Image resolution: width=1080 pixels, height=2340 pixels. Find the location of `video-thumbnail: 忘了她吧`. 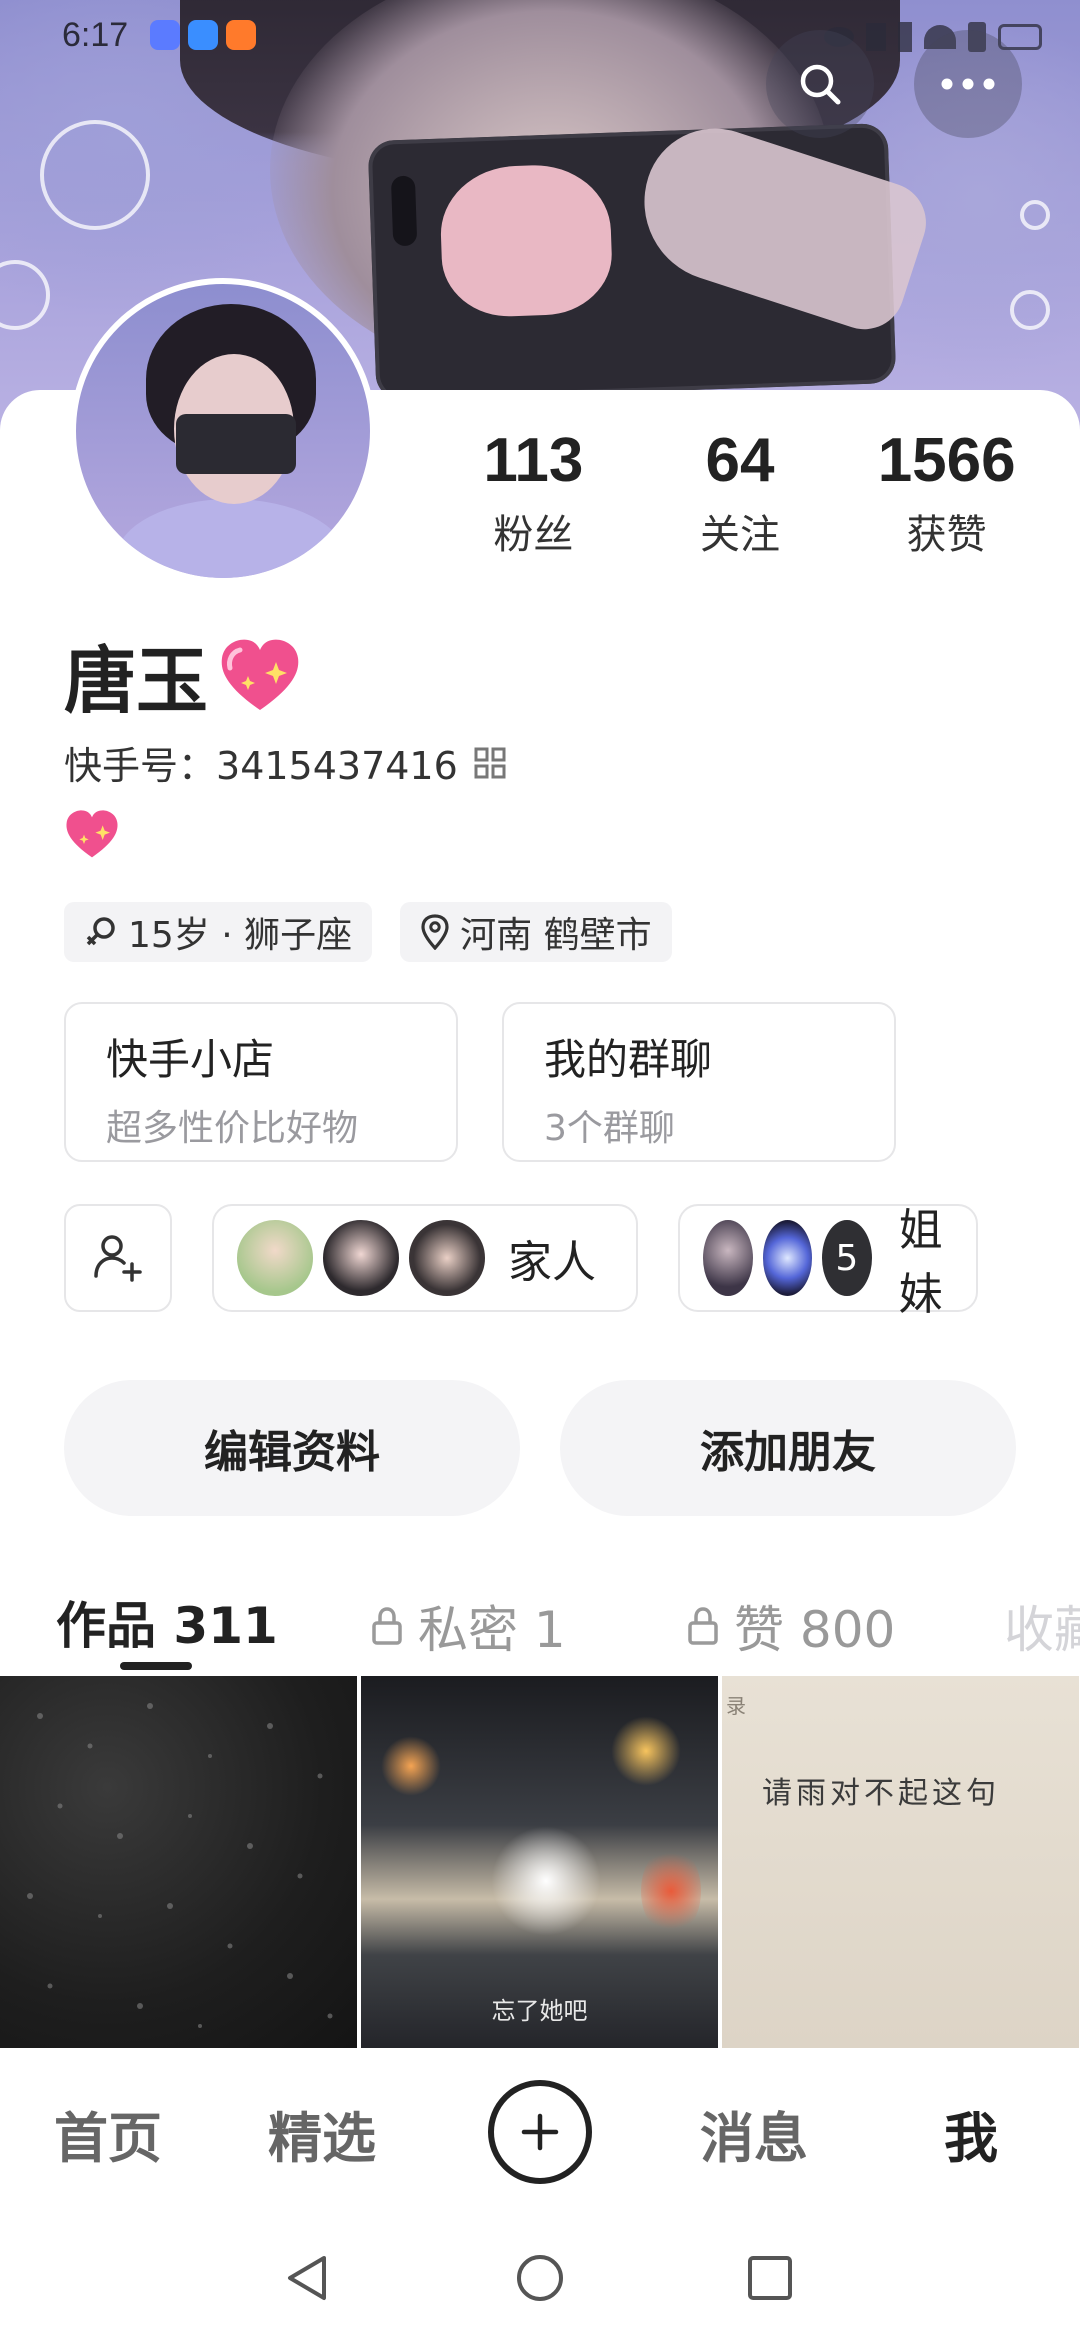

video-thumbnail: 忘了她吧 is located at coordinates (539, 1862).